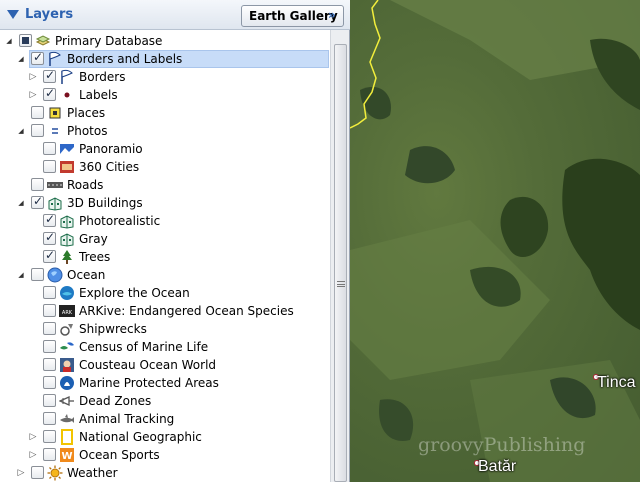 The width and height of the screenshot is (640, 482). What do you see at coordinates (124, 59) in the screenshot?
I see `tree-row-label: Borders and Labels` at bounding box center [124, 59].